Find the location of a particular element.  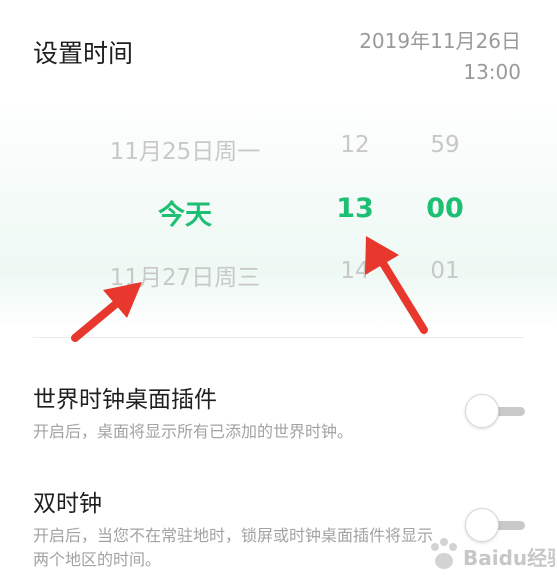

watermark-text: Baidu经验 is located at coordinates (509, 558).